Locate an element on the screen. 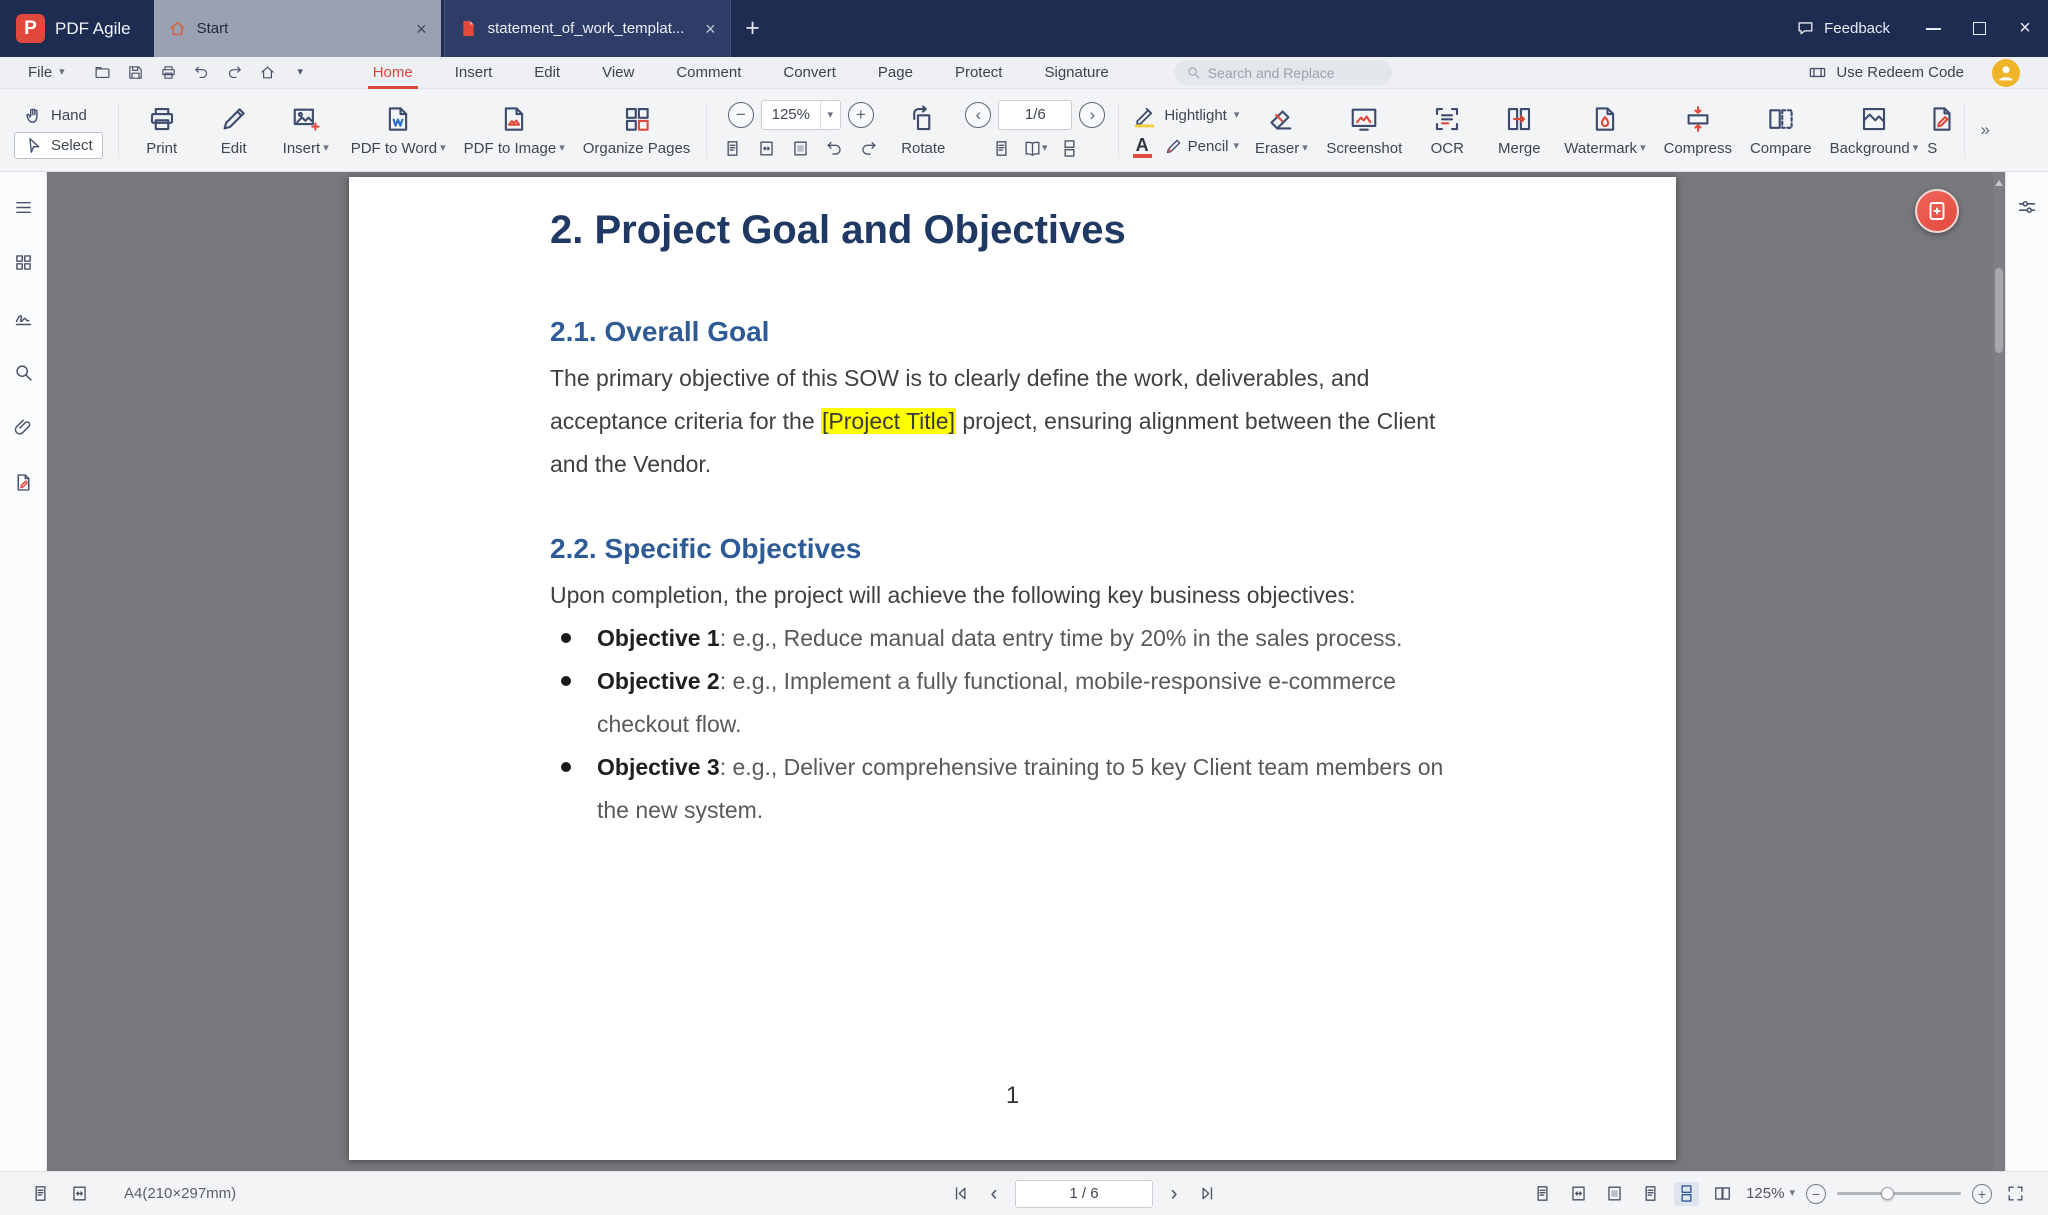 This screenshot has width=2048, height=1215. page-indicator-input is located at coordinates (1084, 1193).